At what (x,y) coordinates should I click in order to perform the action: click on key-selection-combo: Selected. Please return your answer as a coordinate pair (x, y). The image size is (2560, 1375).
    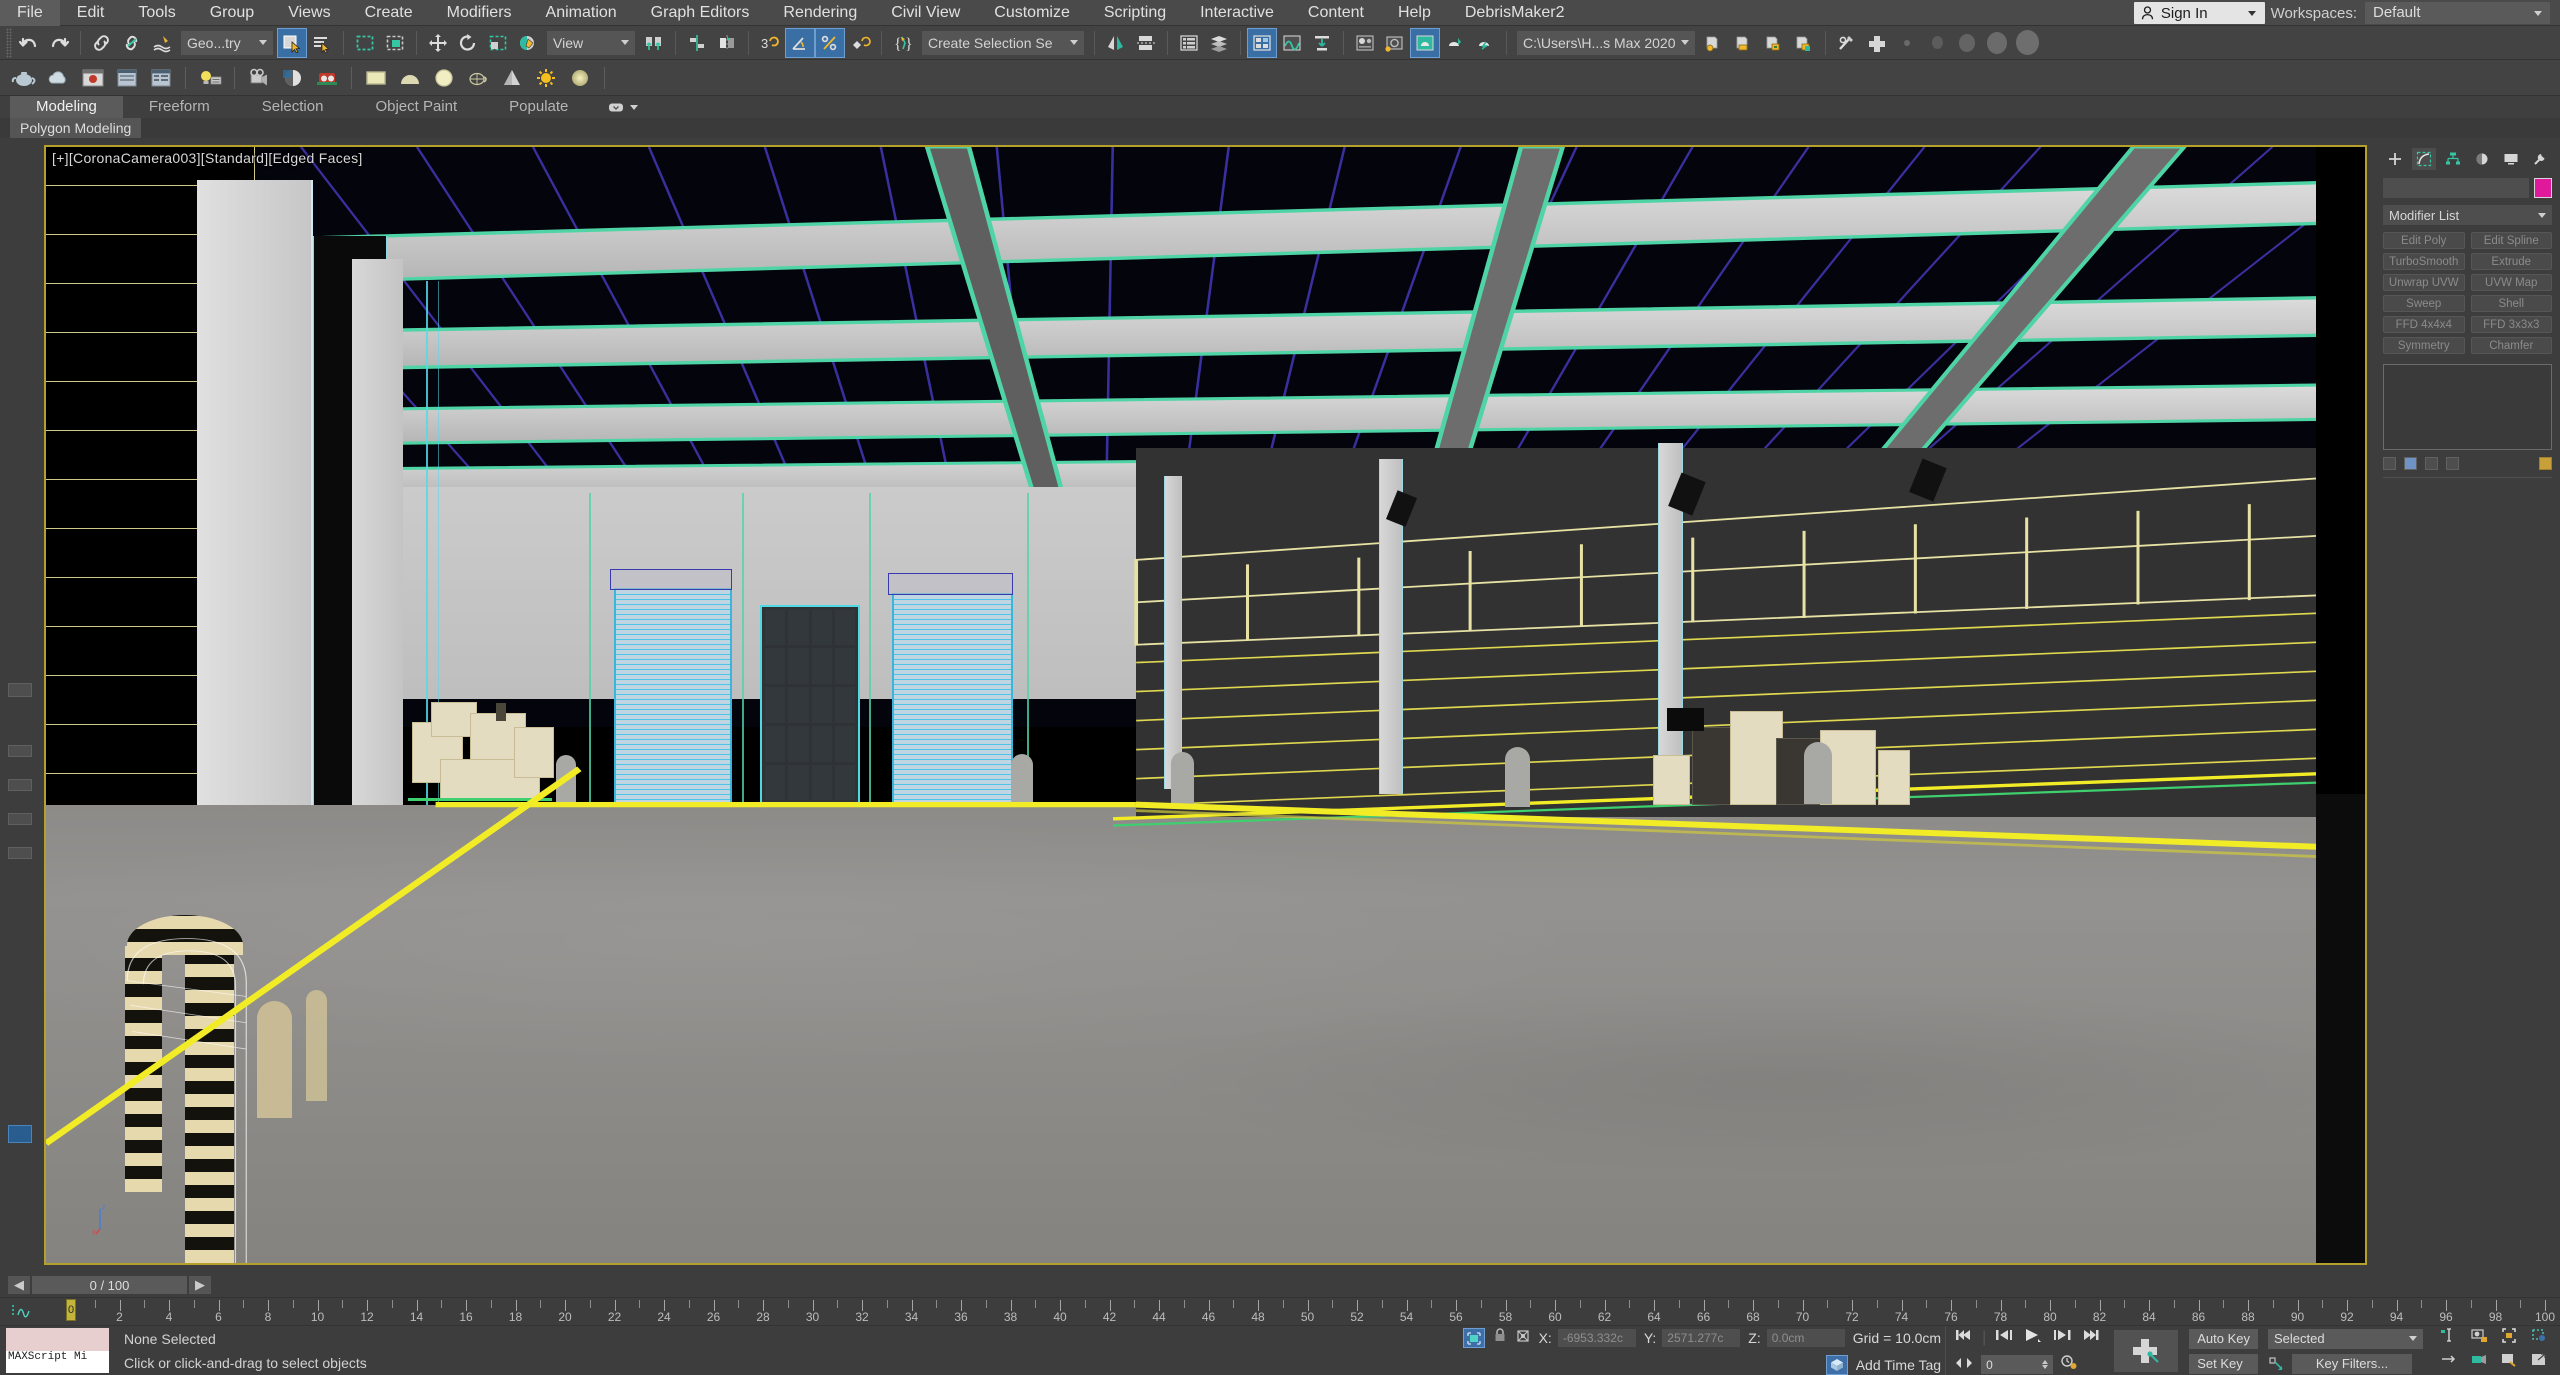
    Looking at the image, I should click on (2345, 1338).